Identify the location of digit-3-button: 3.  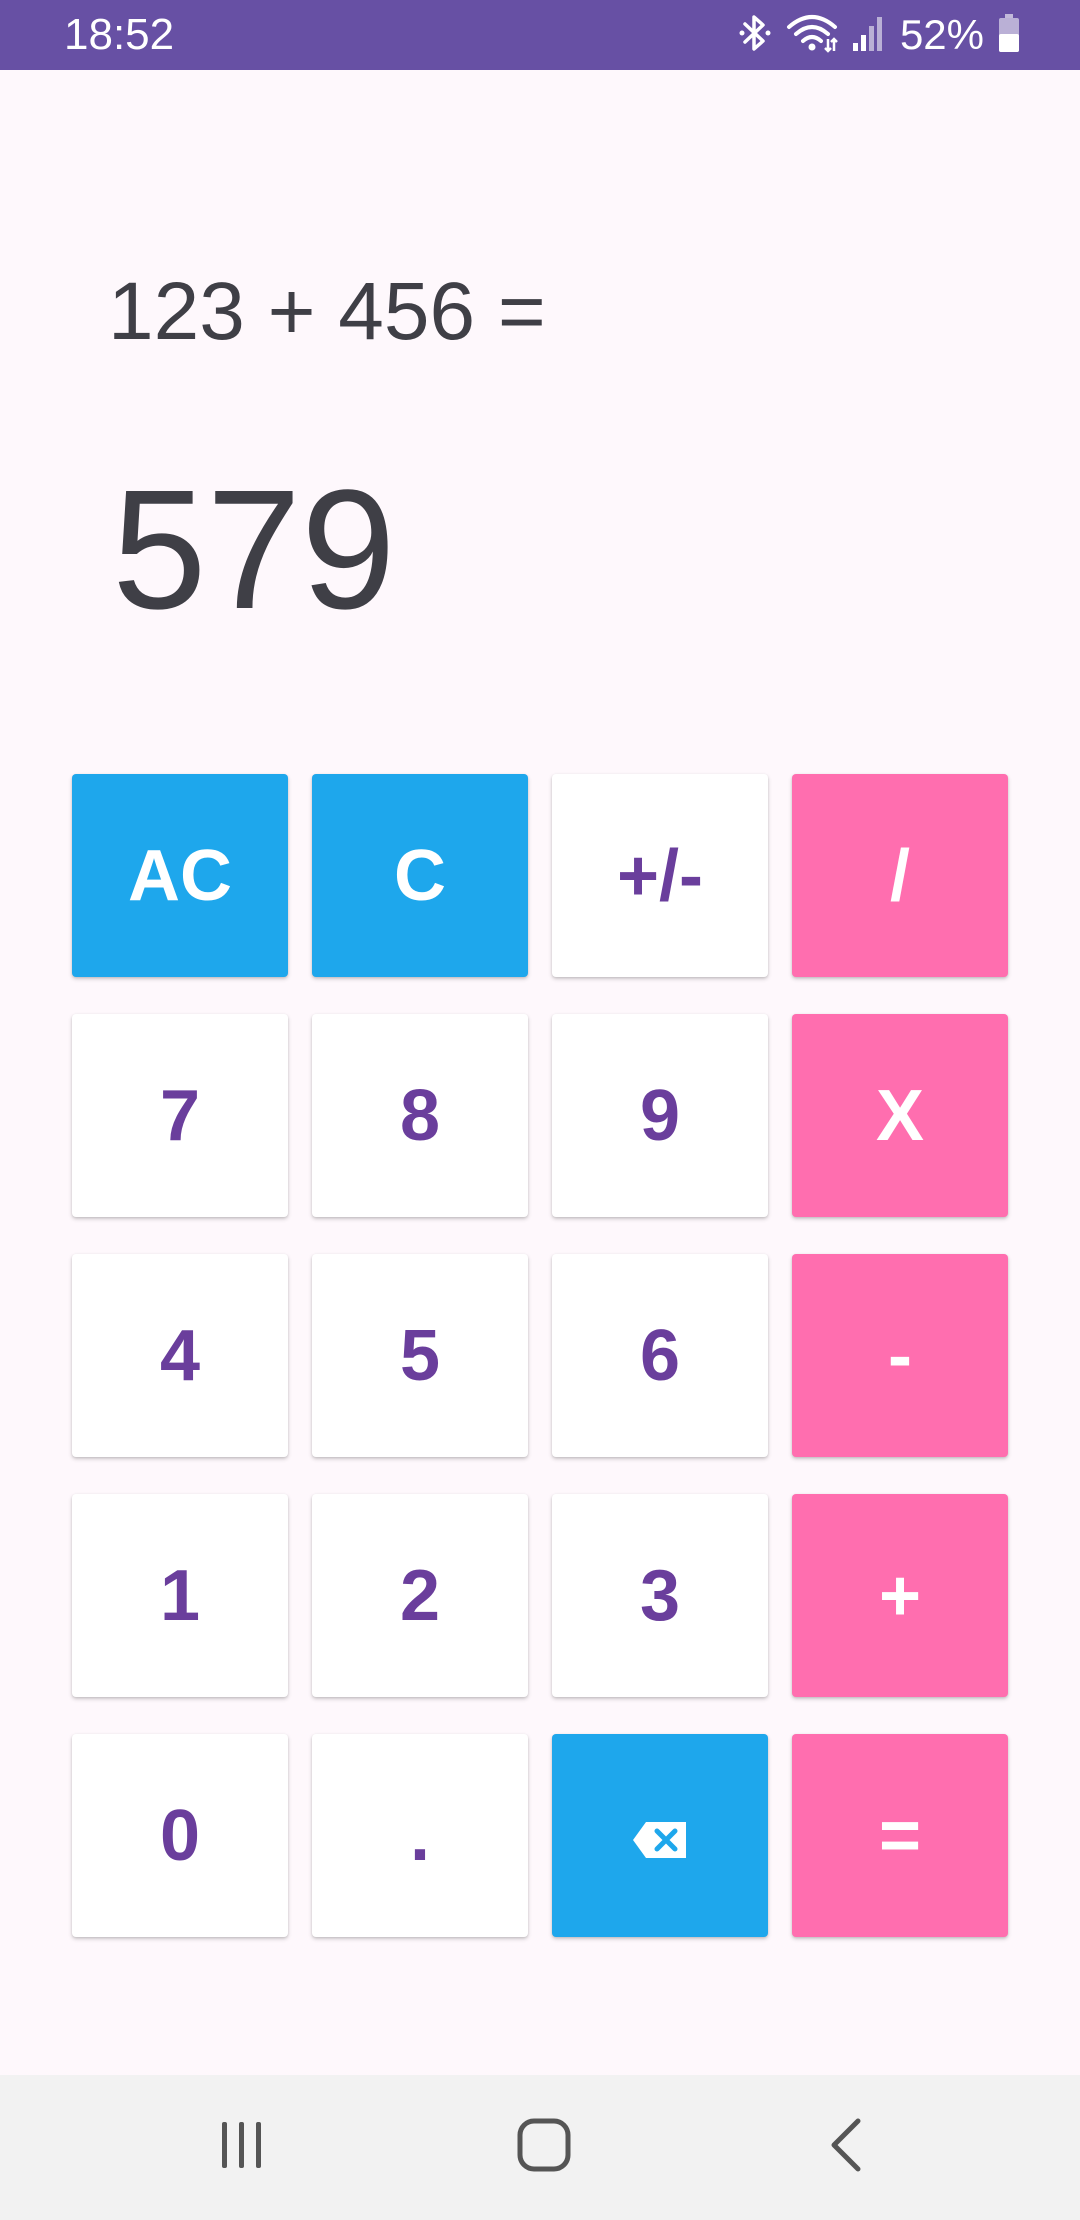
(660, 1595).